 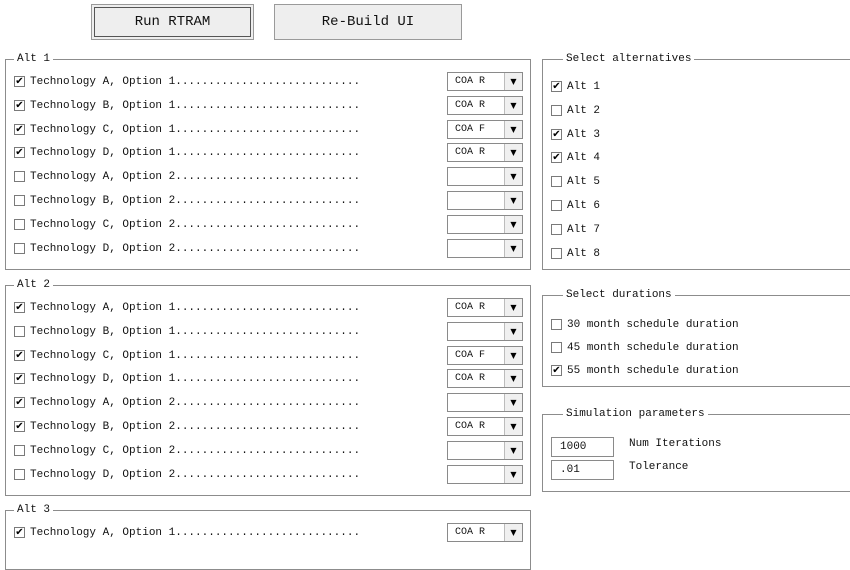 What do you see at coordinates (645, 347) in the screenshot?
I see `duration-item: 45 month schedule duration` at bounding box center [645, 347].